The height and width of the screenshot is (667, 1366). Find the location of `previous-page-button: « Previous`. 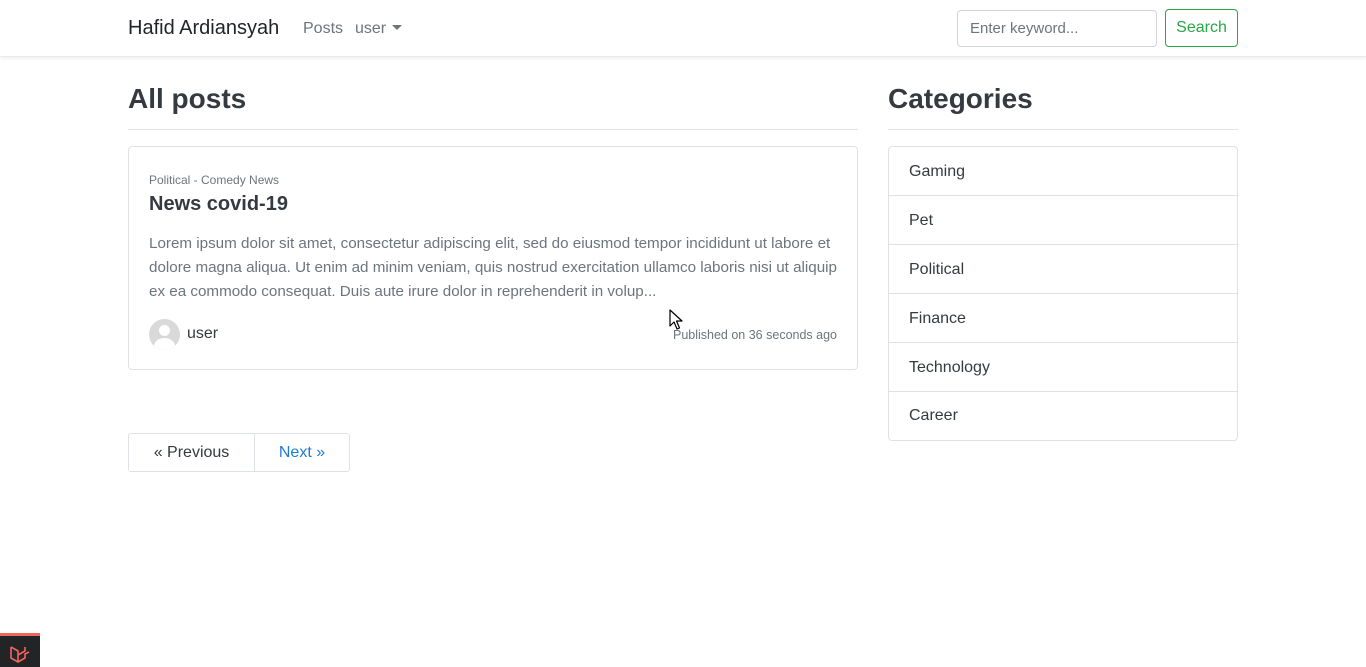

previous-page-button: « Previous is located at coordinates (191, 452).